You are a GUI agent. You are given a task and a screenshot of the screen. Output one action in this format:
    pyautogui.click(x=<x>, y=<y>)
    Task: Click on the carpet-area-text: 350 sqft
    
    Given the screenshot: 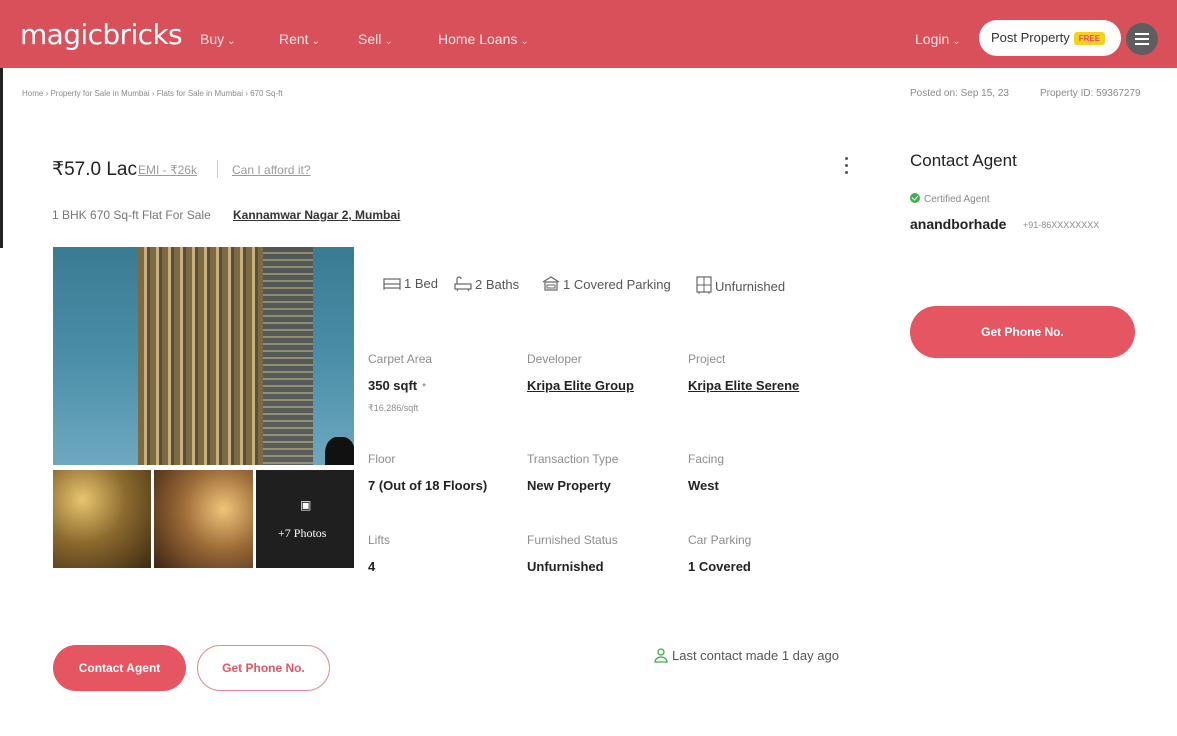 What is the action you would take?
    pyautogui.click(x=393, y=385)
    